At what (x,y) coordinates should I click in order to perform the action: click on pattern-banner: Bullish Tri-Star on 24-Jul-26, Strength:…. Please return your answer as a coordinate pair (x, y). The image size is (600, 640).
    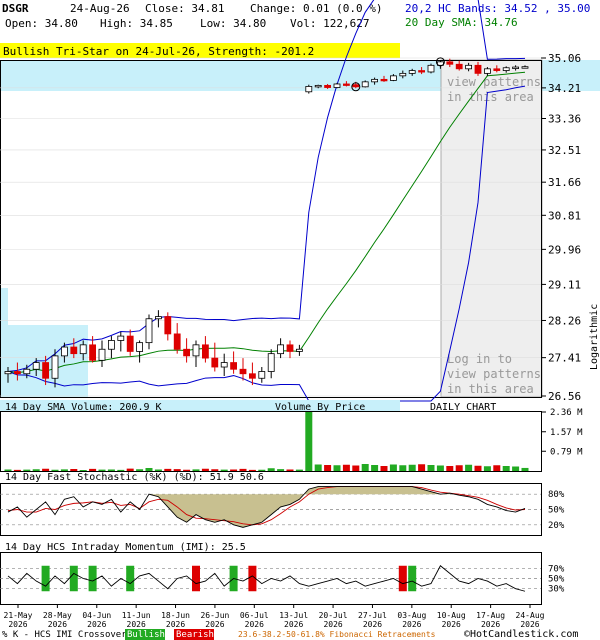
    Looking at the image, I should click on (158, 51).